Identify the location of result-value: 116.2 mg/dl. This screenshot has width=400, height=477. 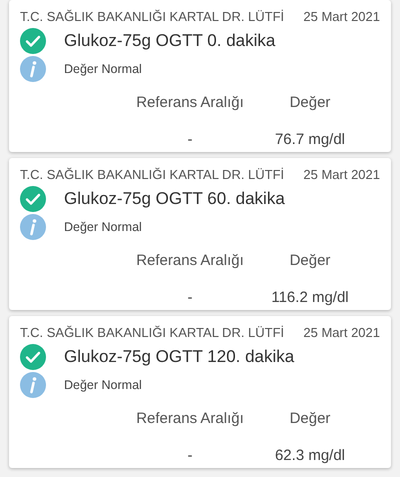
(310, 297).